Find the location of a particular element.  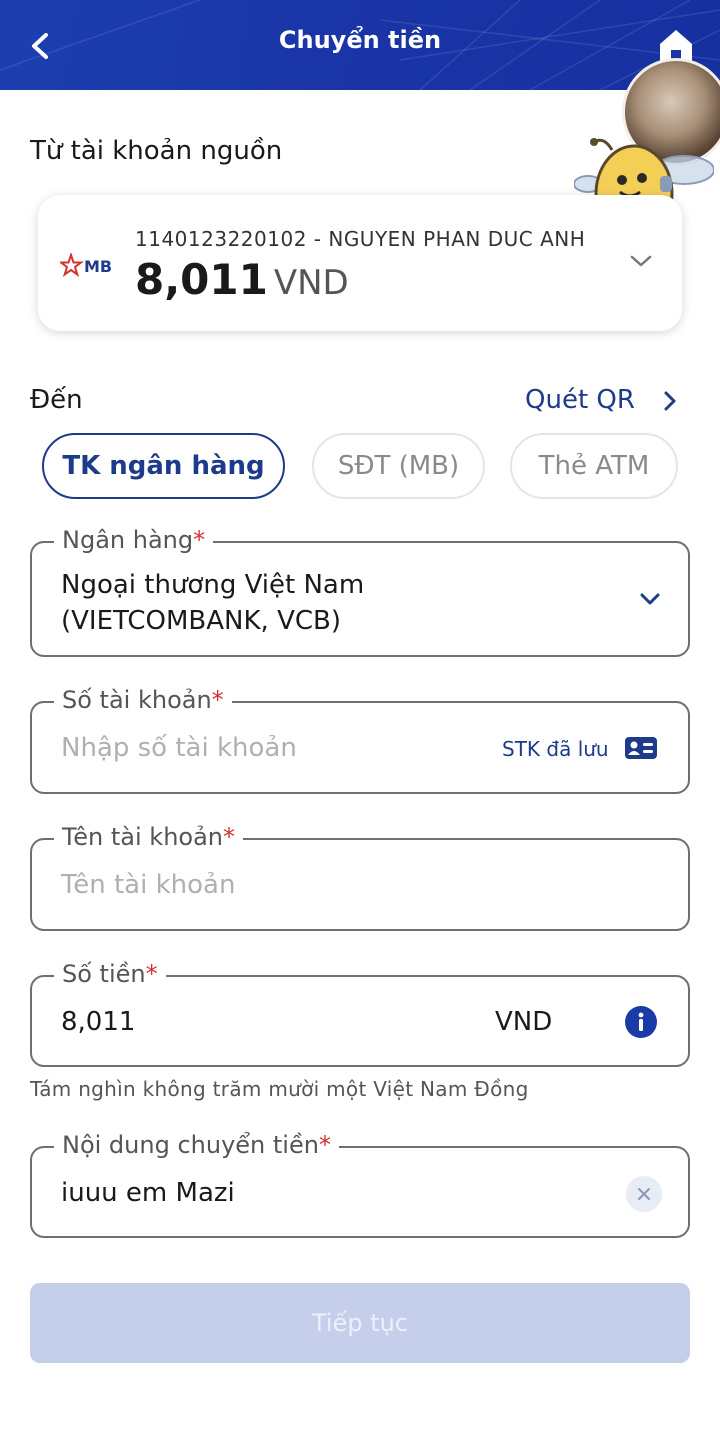

tab-atm-card: Thẻ ATM is located at coordinates (594, 466).